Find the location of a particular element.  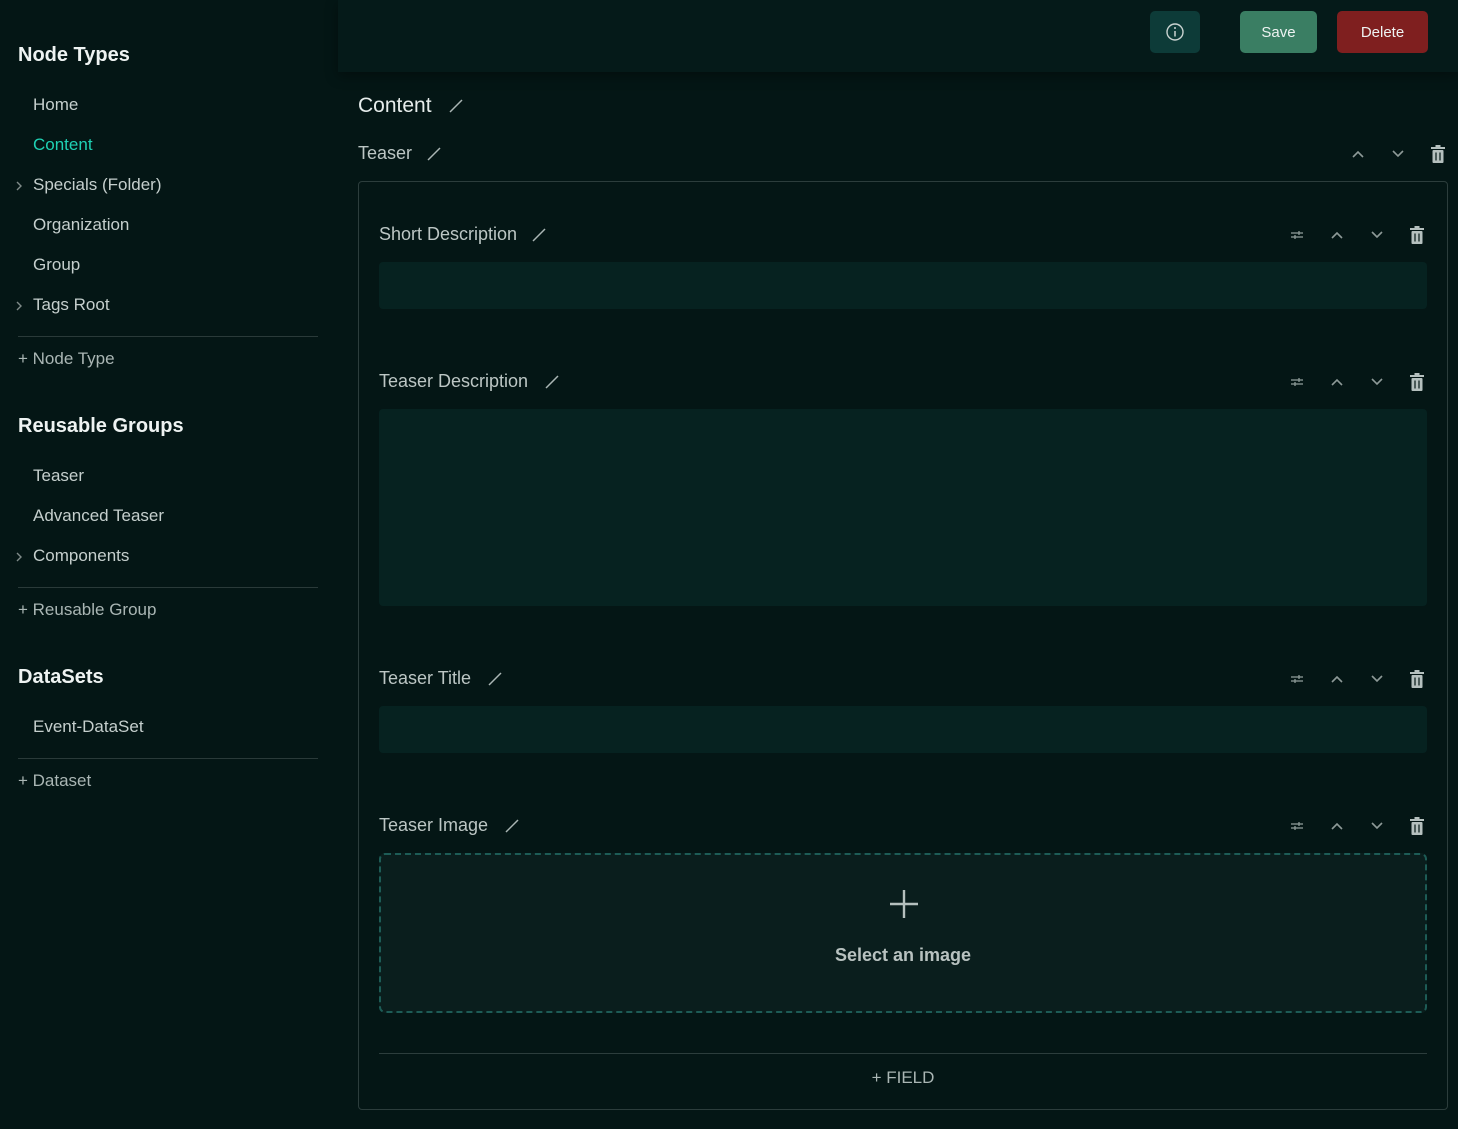

sidebar-item-advanced-teaser: Advanced Teaser is located at coordinates (98, 516).